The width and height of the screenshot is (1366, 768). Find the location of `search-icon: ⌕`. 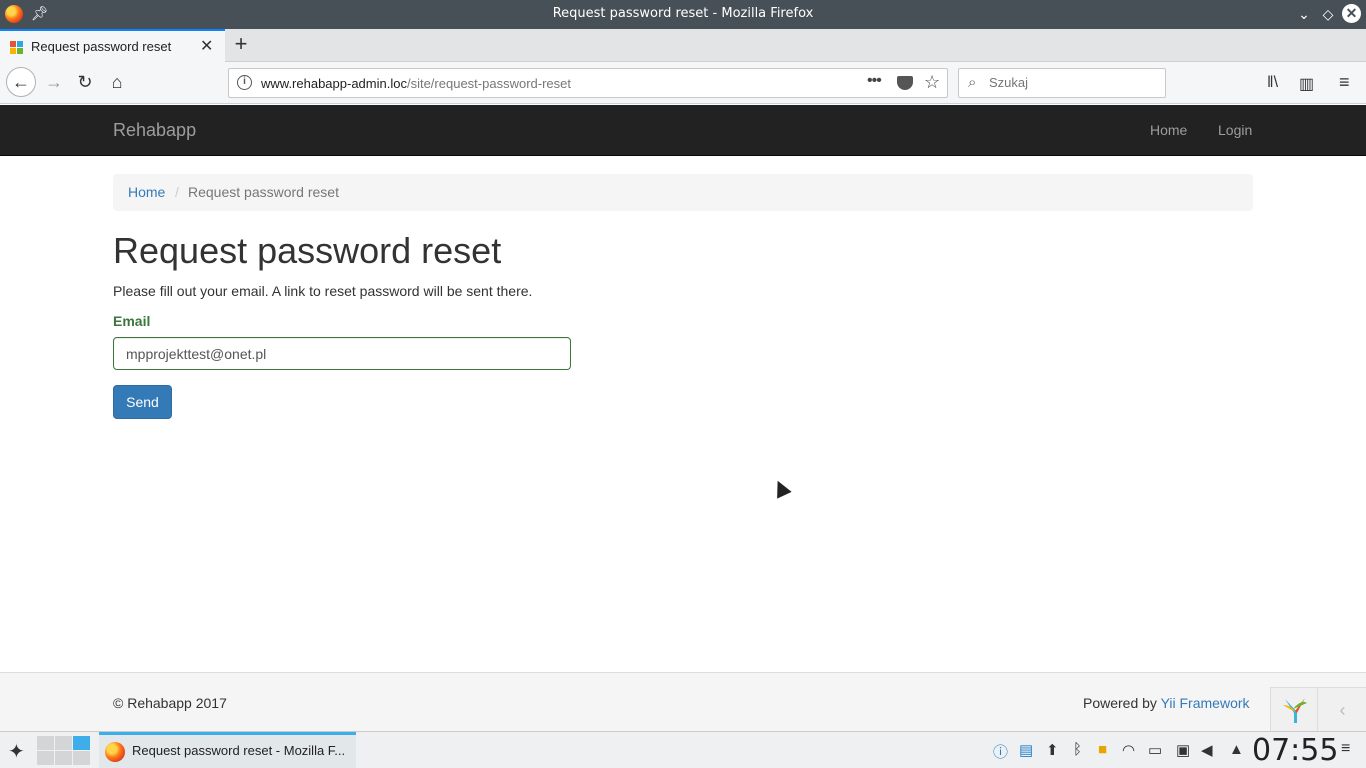

search-icon: ⌕ is located at coordinates (972, 82).